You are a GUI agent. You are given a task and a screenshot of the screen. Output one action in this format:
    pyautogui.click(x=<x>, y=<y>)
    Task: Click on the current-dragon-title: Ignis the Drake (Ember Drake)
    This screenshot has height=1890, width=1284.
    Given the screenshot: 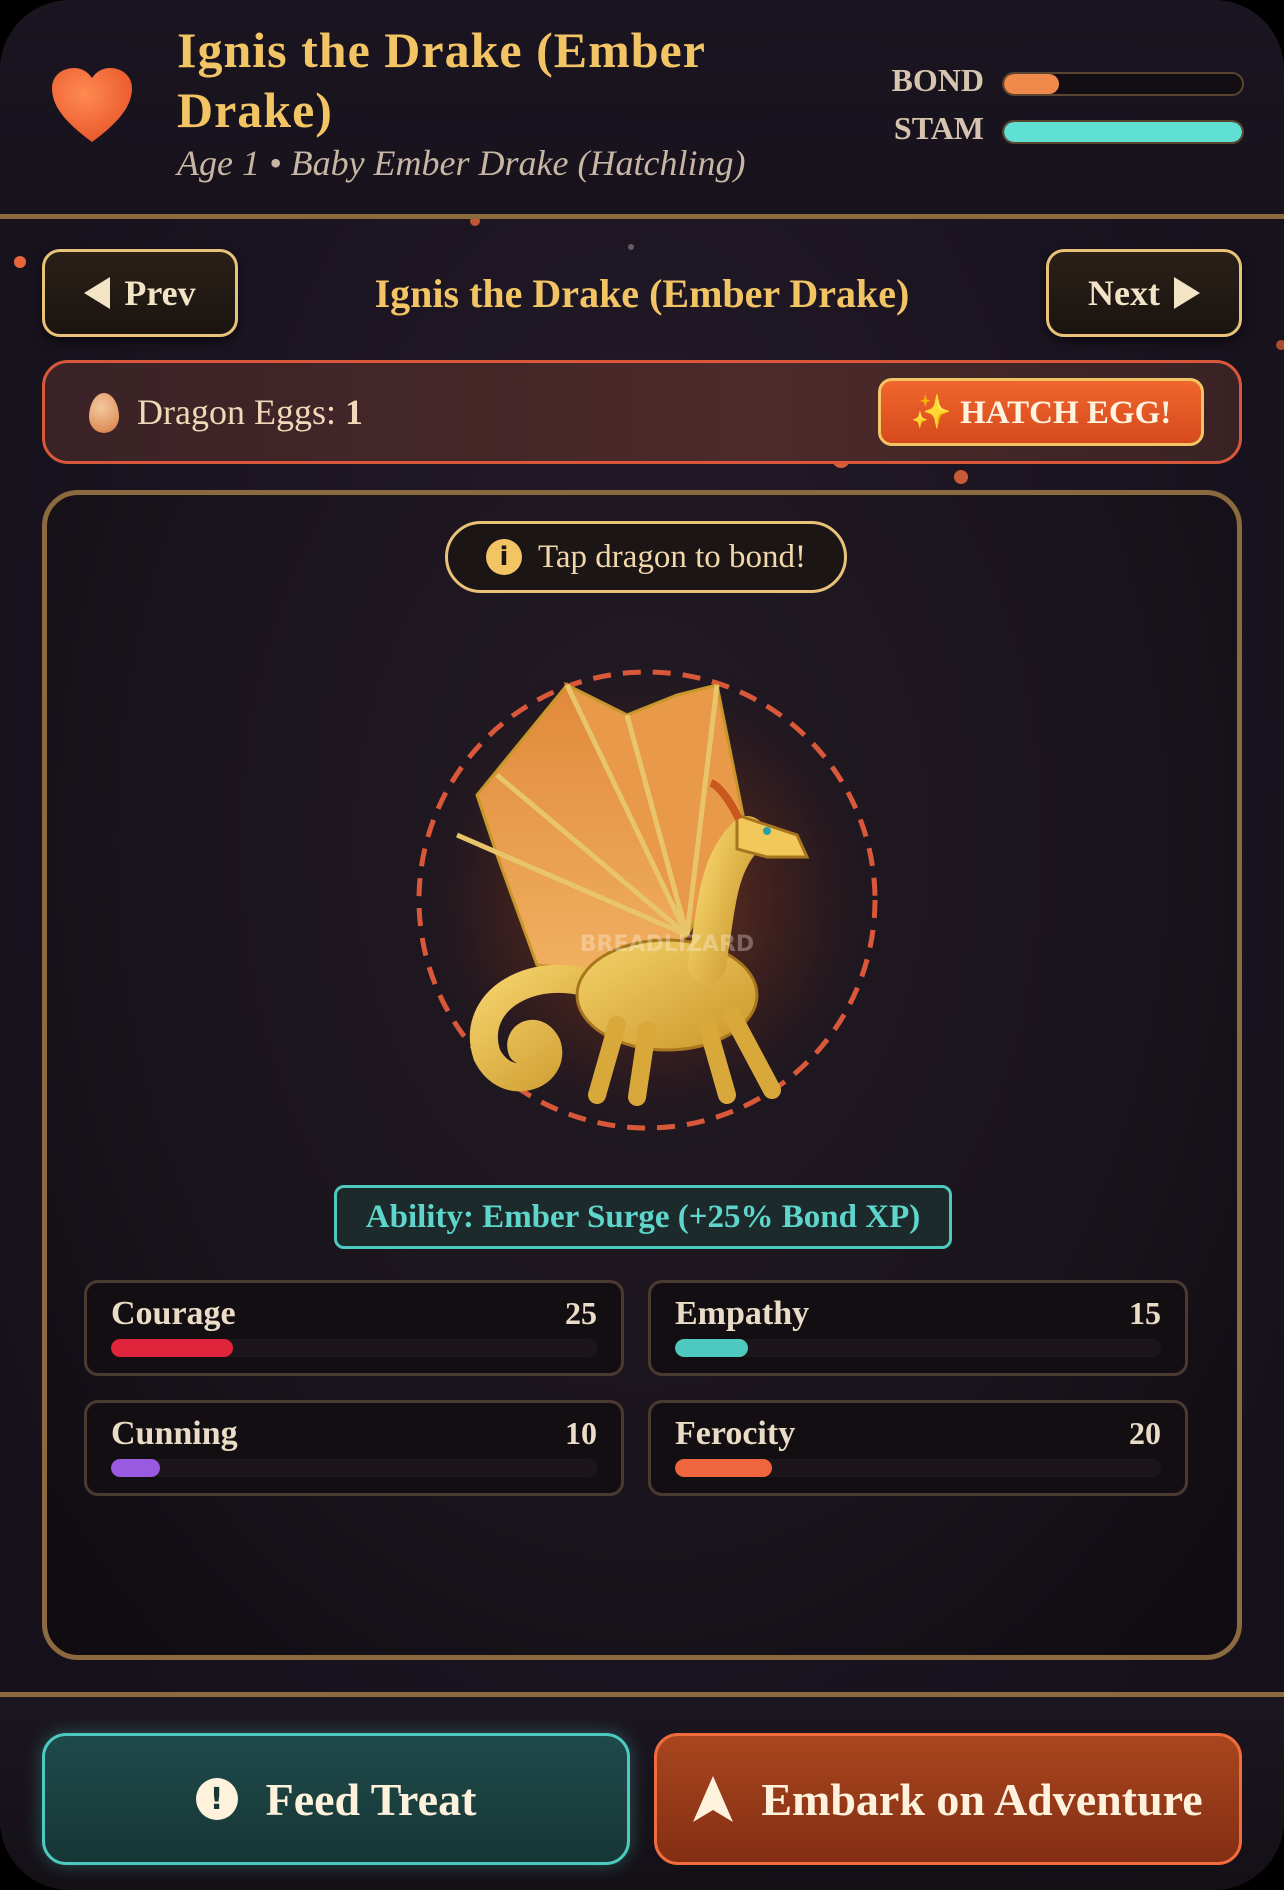 What is the action you would take?
    pyautogui.click(x=642, y=293)
    